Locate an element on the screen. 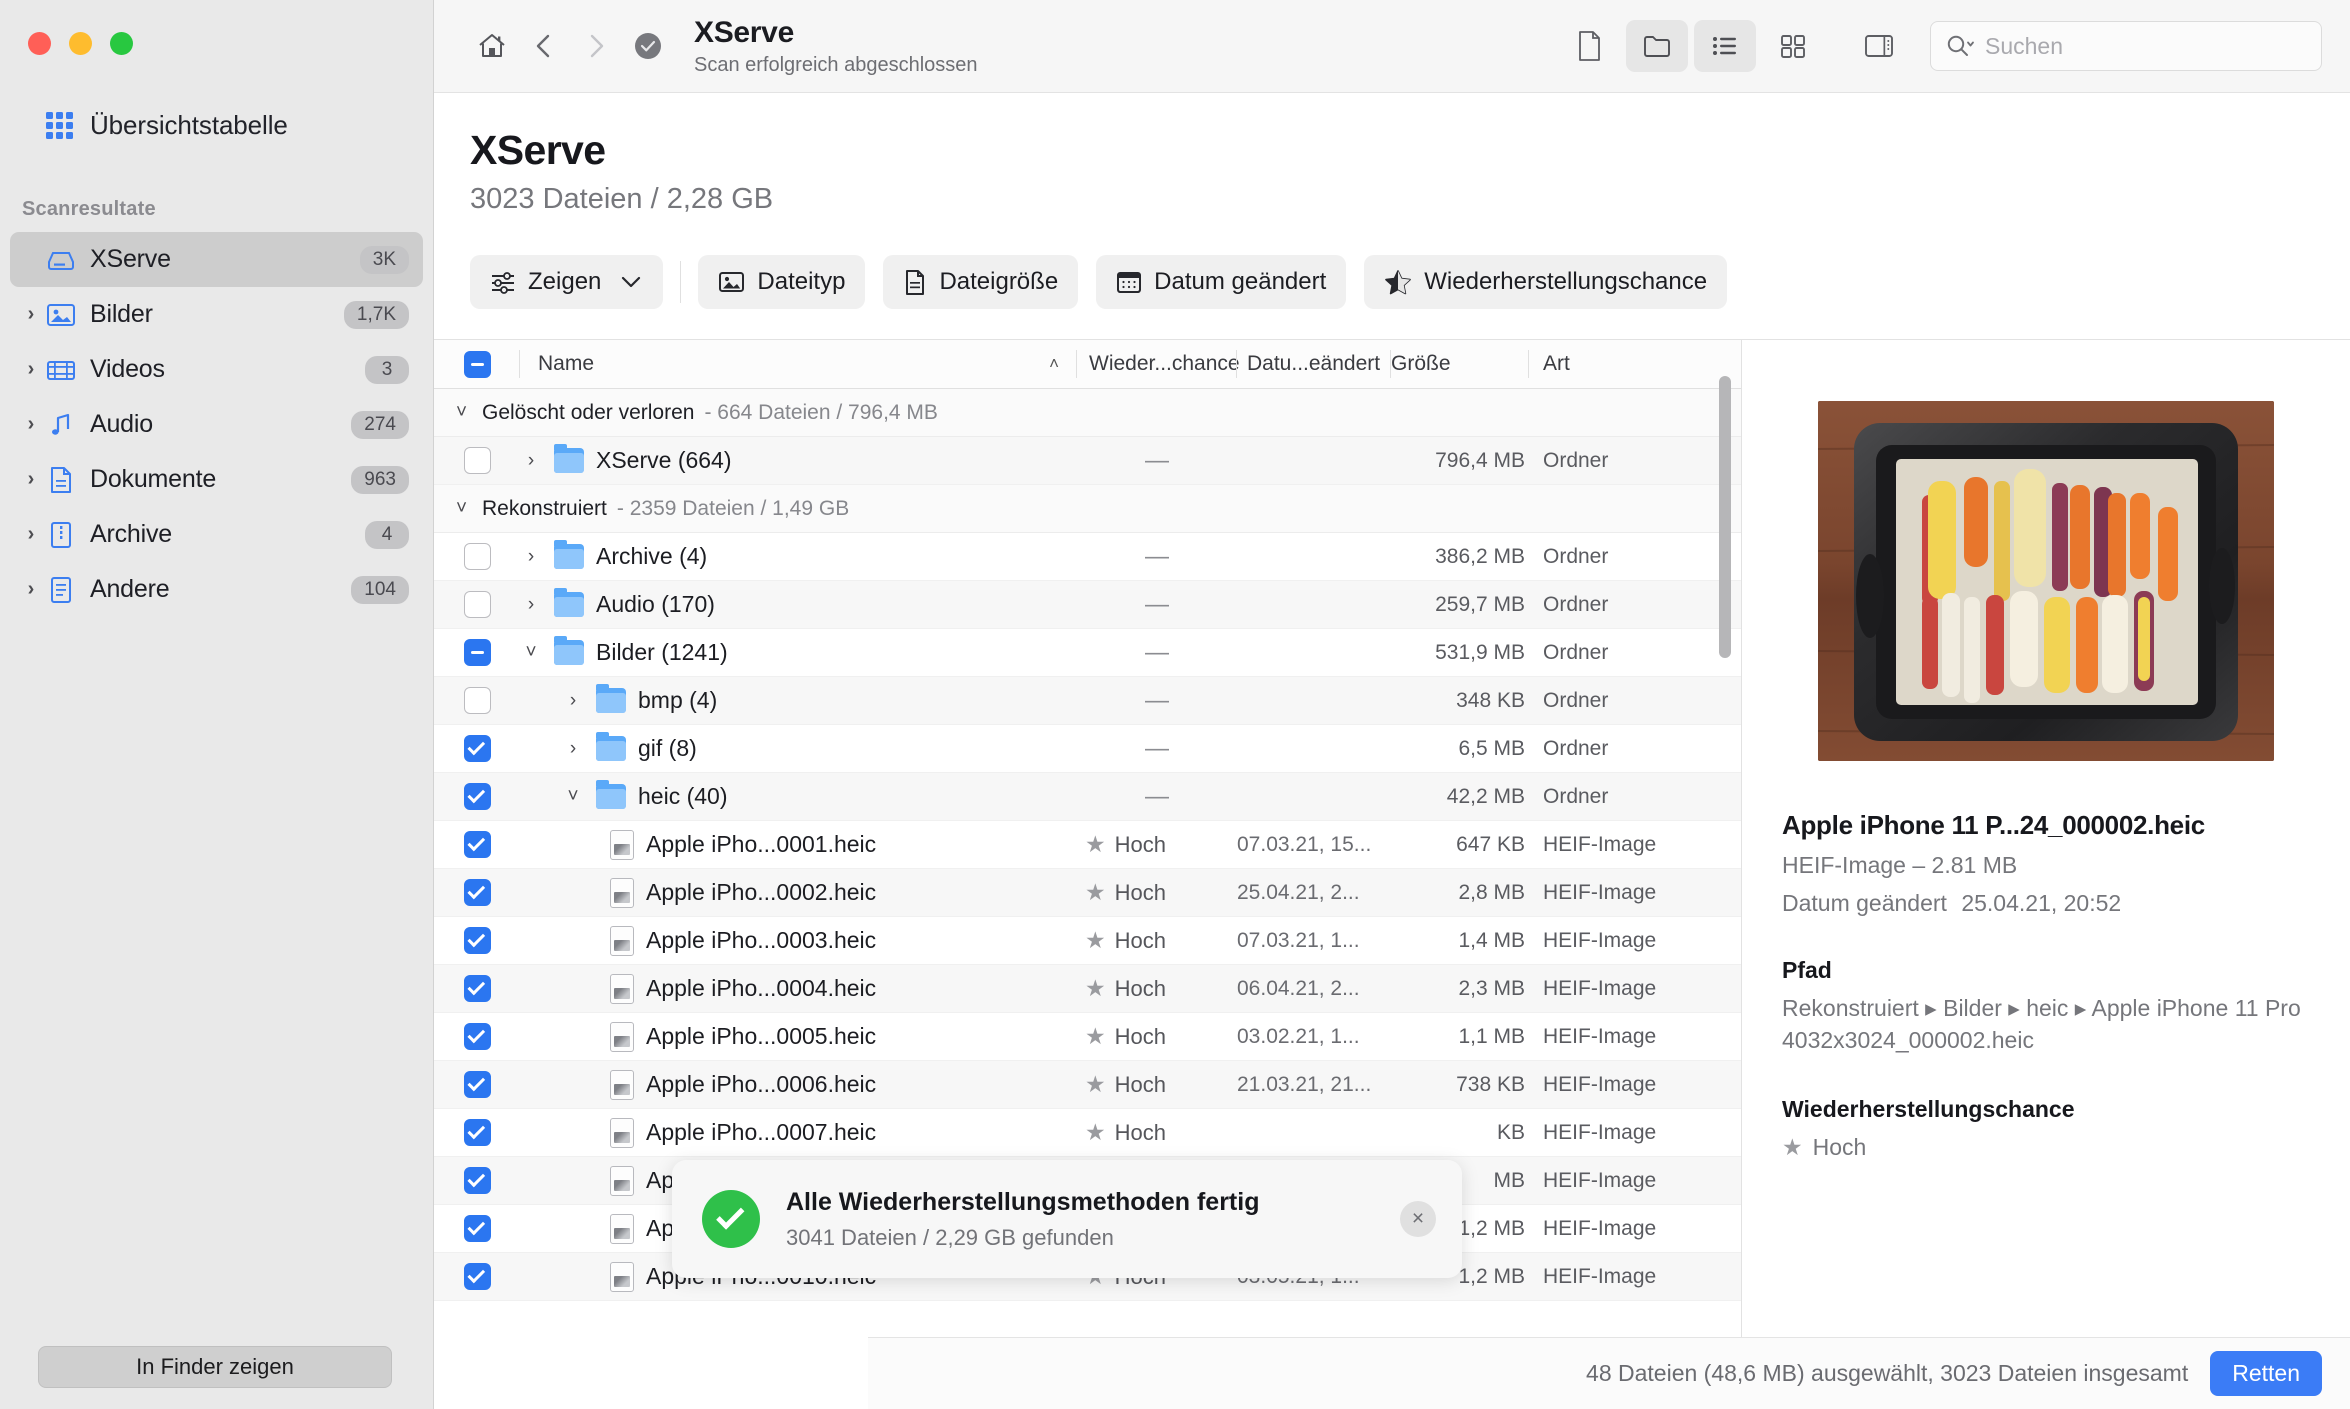  home-icon is located at coordinates (492, 46).